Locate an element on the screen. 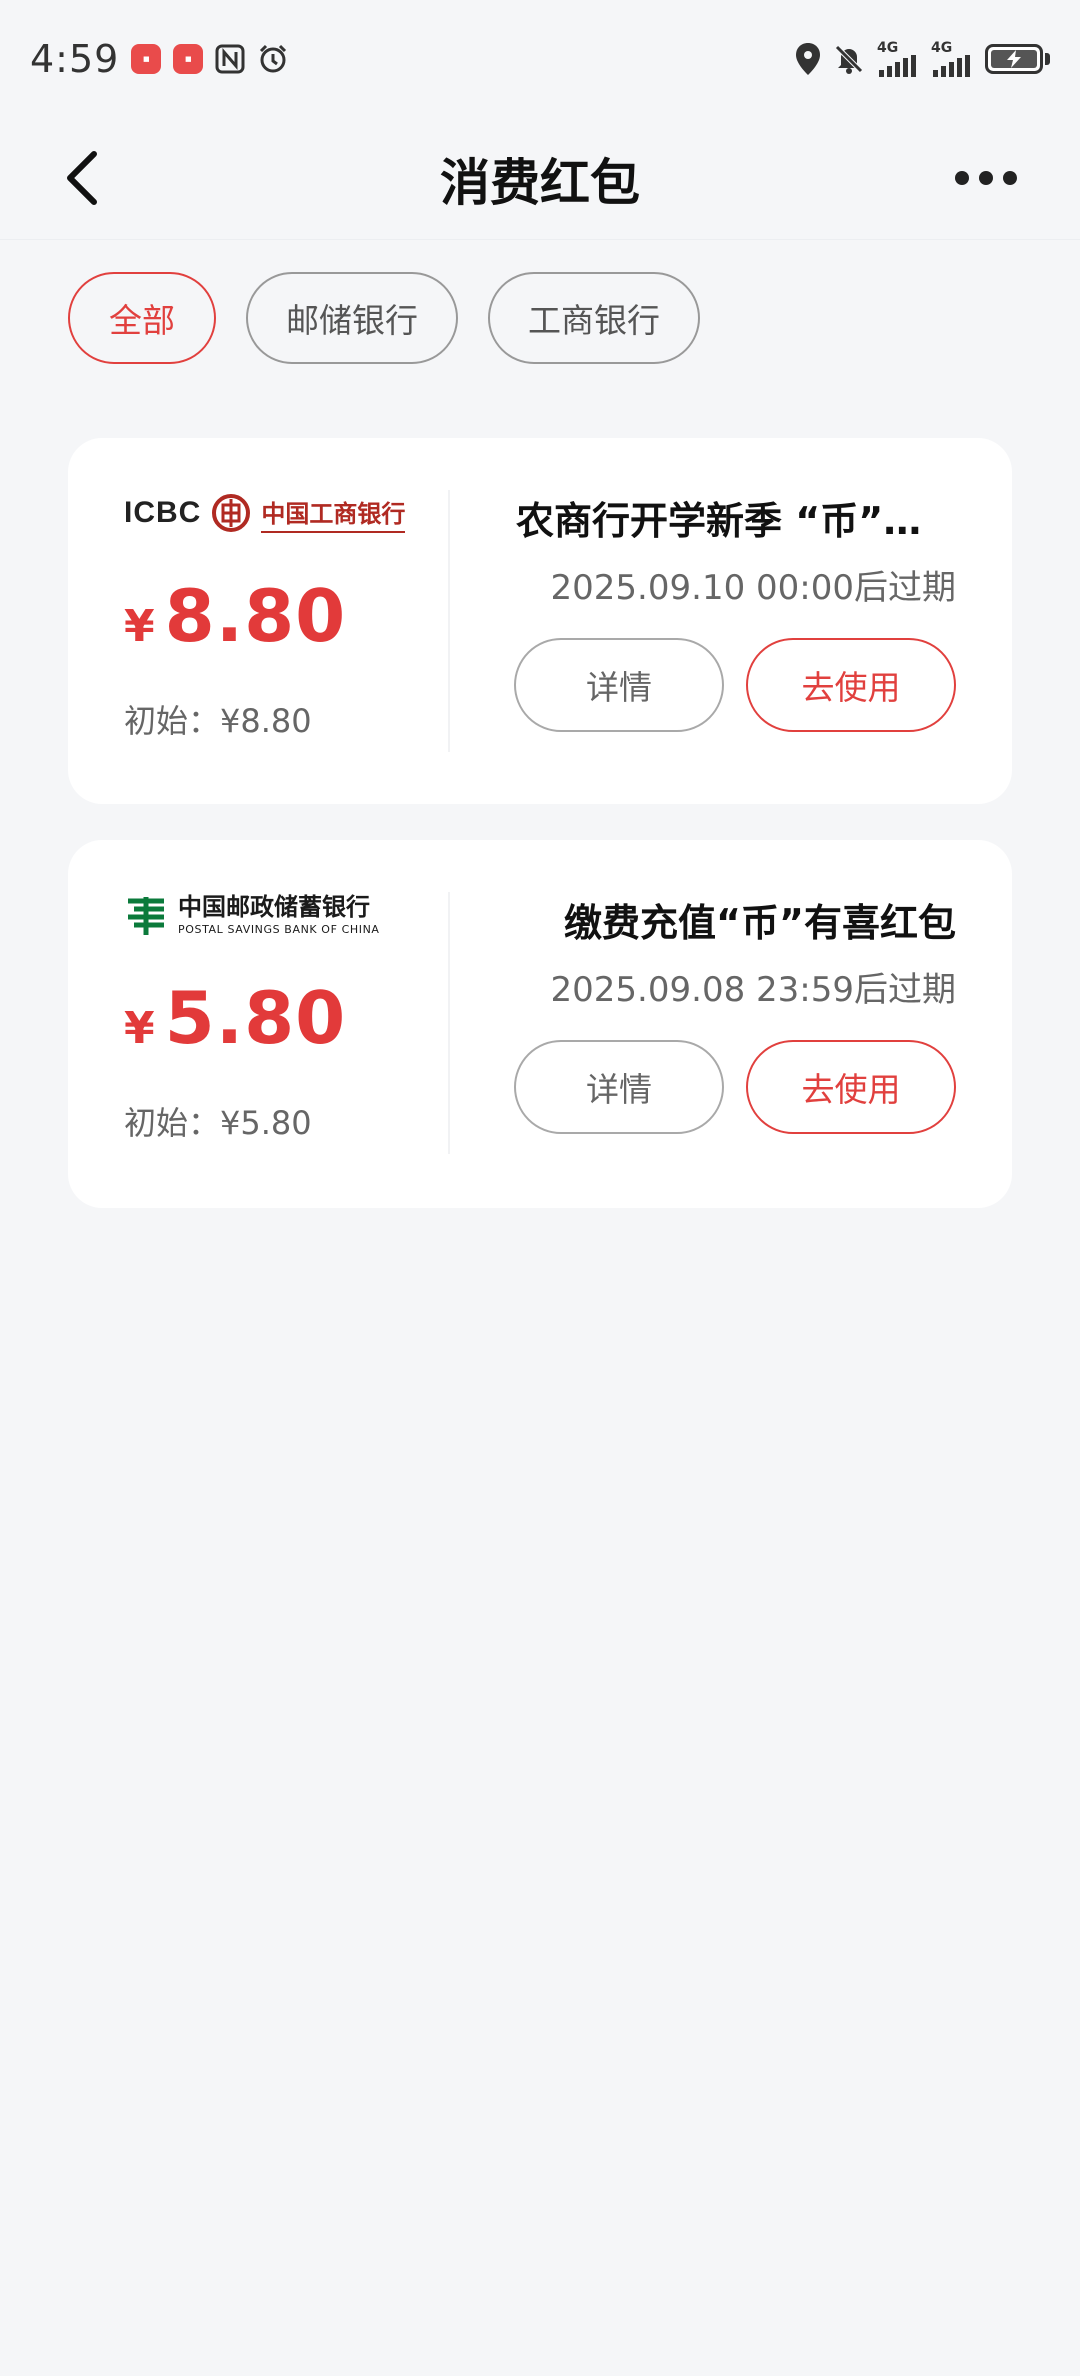 This screenshot has width=1080, height=2376. amount-value: 8.80 is located at coordinates (255, 616).